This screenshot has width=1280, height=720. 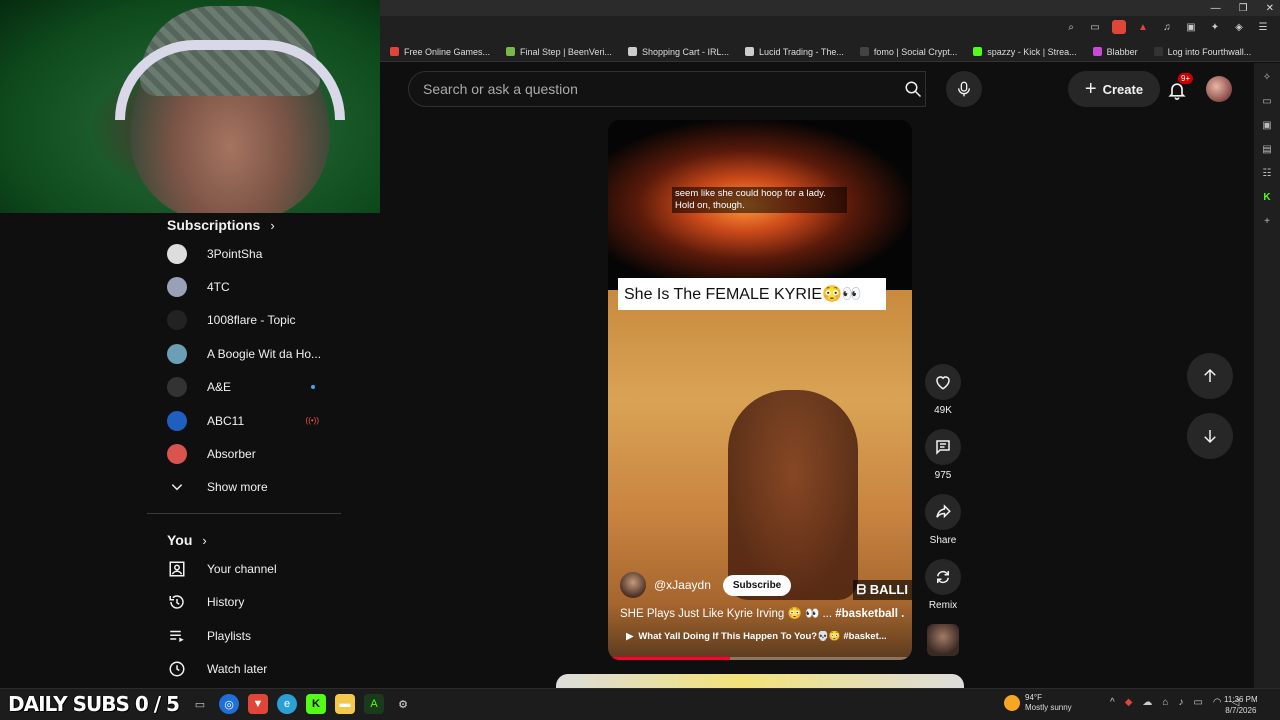 What do you see at coordinates (943, 447) in the screenshot?
I see `comments-button` at bounding box center [943, 447].